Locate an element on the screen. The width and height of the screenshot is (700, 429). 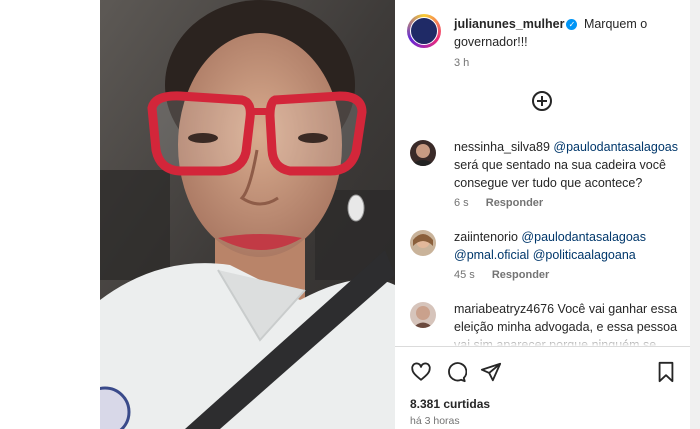
comment-time: 6 s is located at coordinates (461, 203).